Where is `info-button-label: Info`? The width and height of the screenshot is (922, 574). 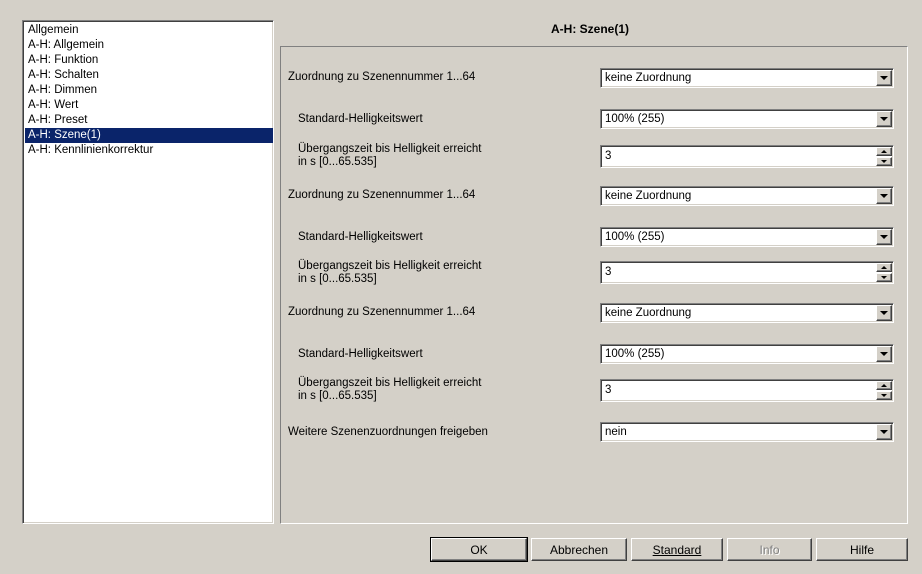
info-button-label: Info is located at coordinates (769, 549).